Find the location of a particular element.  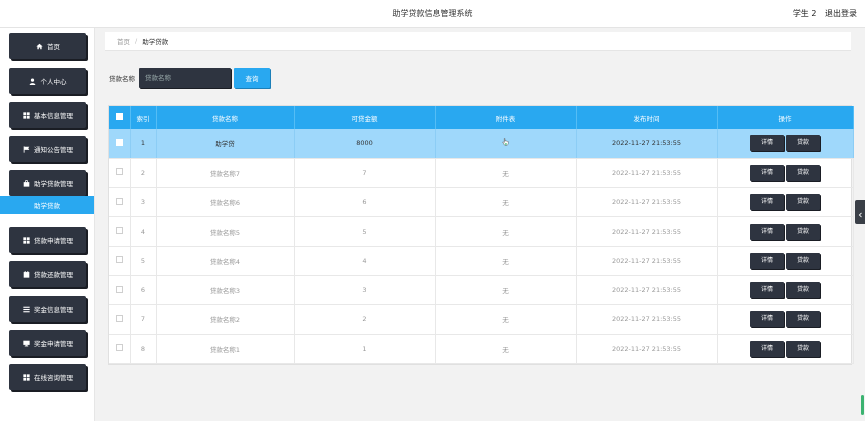

sidebar-item-bonus-info: 奖金信息管理 is located at coordinates (47, 309).